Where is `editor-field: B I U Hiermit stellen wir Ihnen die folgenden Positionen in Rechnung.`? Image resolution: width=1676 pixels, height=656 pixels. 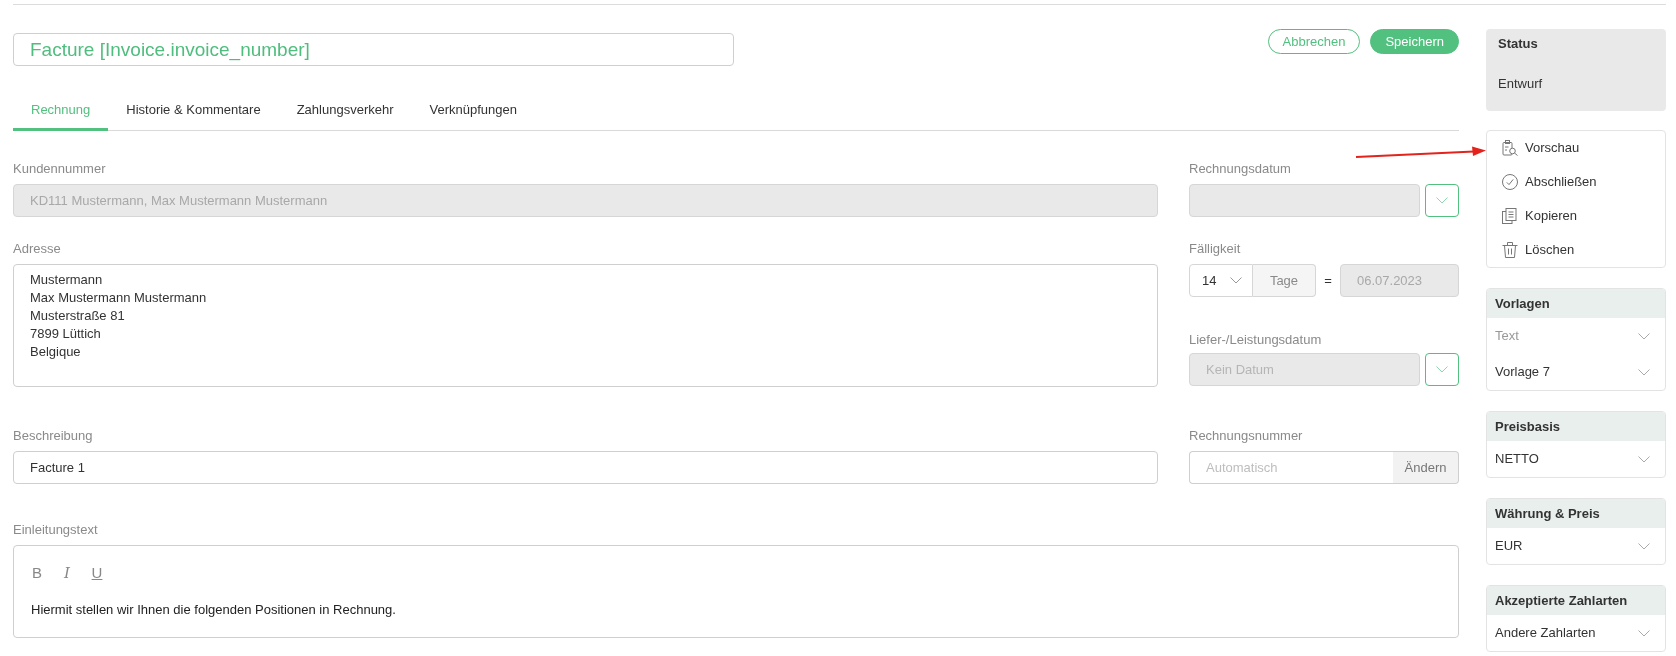 editor-field: B I U Hiermit stellen wir Ihnen die folgenden Positionen in Rechnung. is located at coordinates (736, 591).